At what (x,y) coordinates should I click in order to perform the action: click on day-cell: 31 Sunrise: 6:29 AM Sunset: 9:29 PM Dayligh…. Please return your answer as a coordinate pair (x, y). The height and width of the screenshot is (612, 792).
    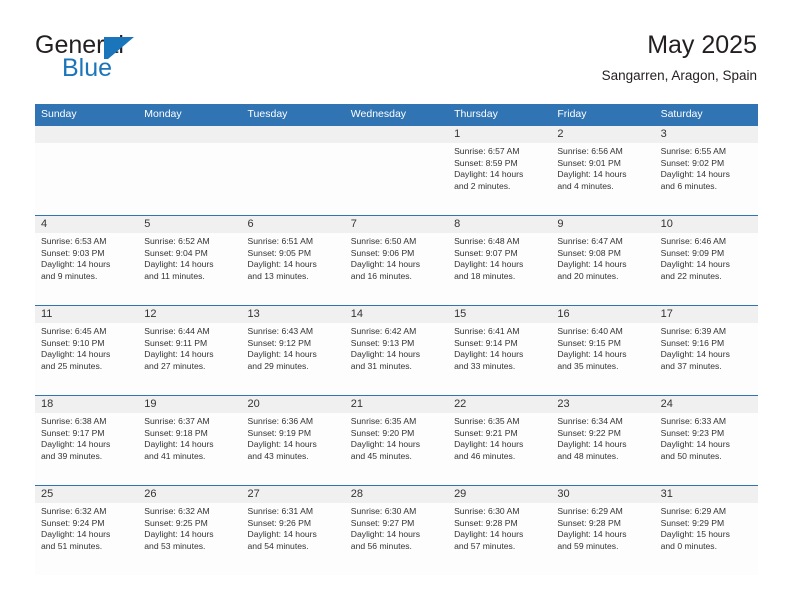
    Looking at the image, I should click on (706, 530).